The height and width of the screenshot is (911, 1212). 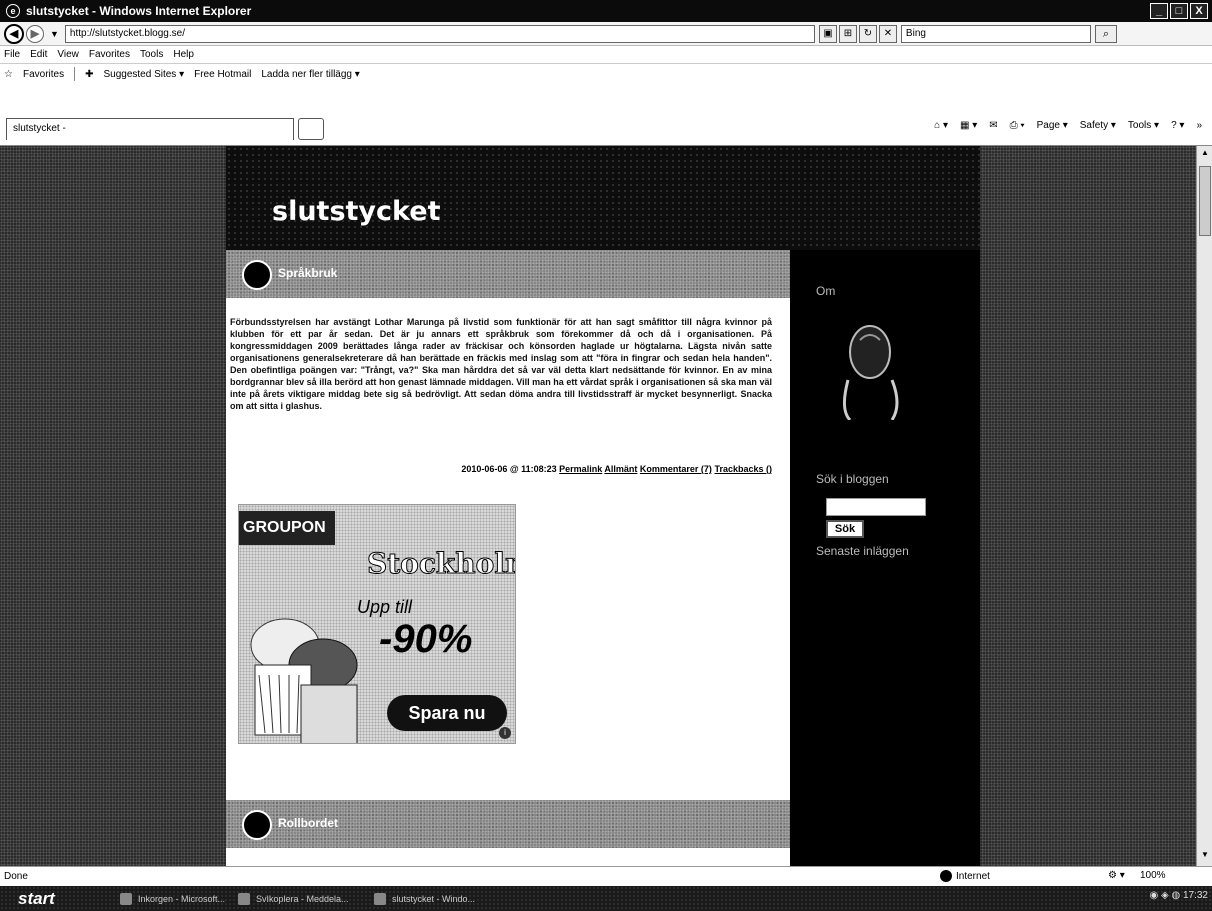 I want to click on rss-icon: ⊞, so click(x=847, y=33).